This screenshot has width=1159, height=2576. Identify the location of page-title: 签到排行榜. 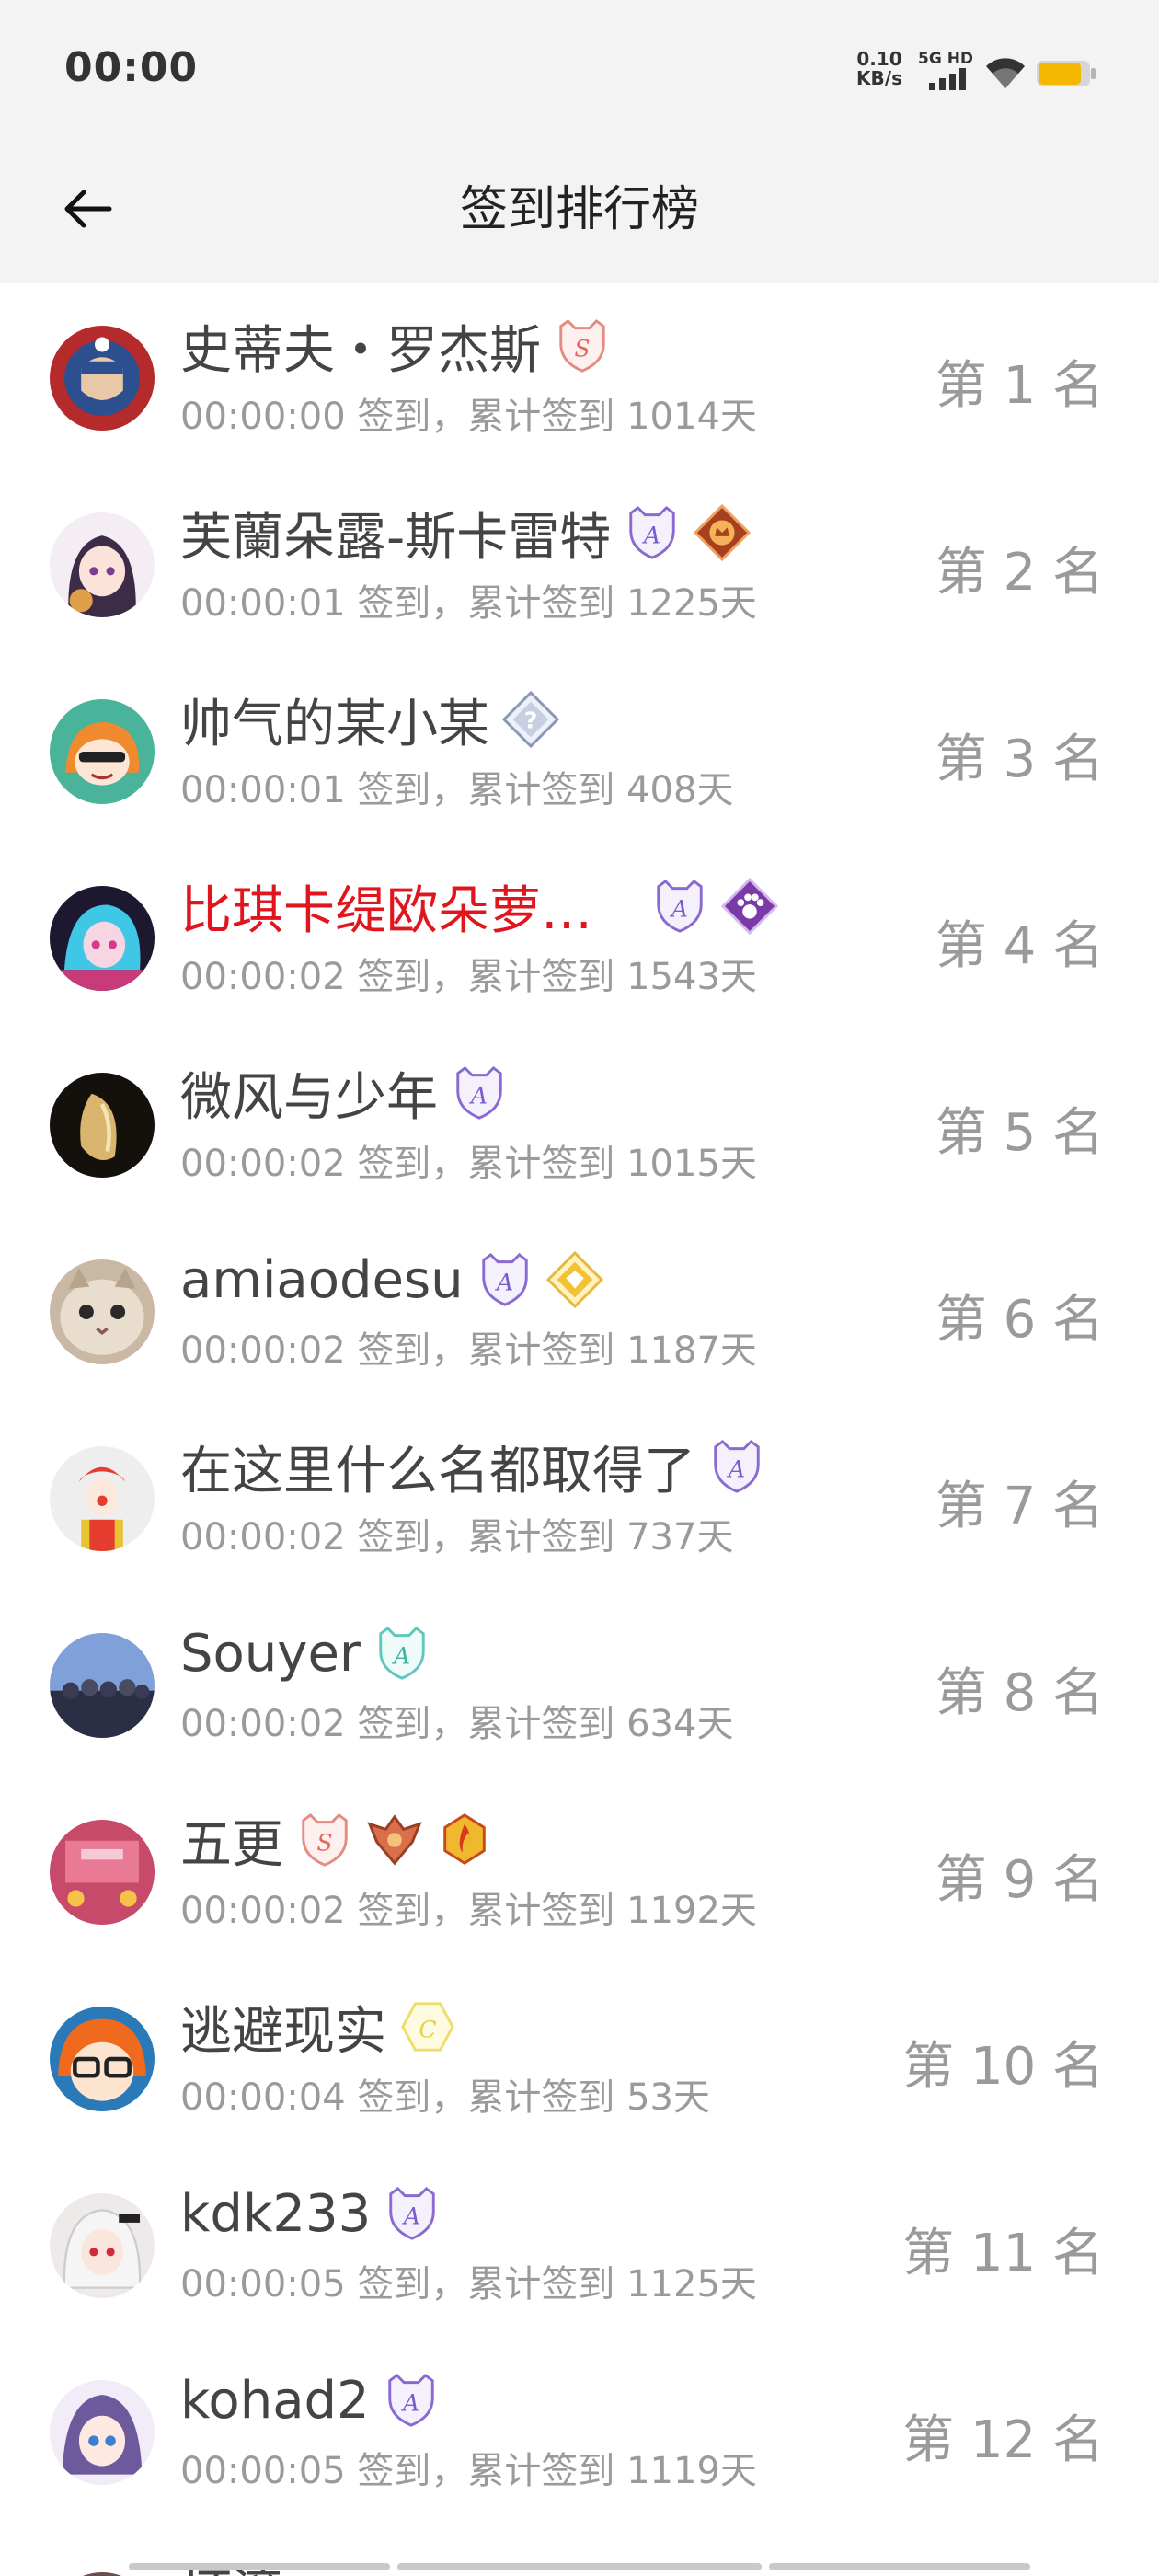
(579, 209).